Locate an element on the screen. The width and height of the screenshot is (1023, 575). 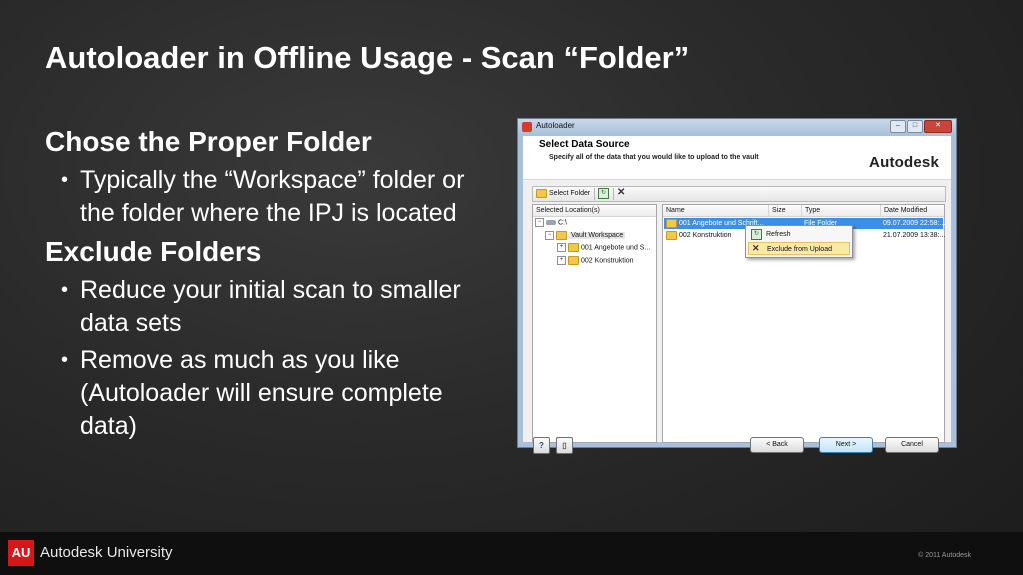
autoloader-app-icon is located at coordinates (527, 127).